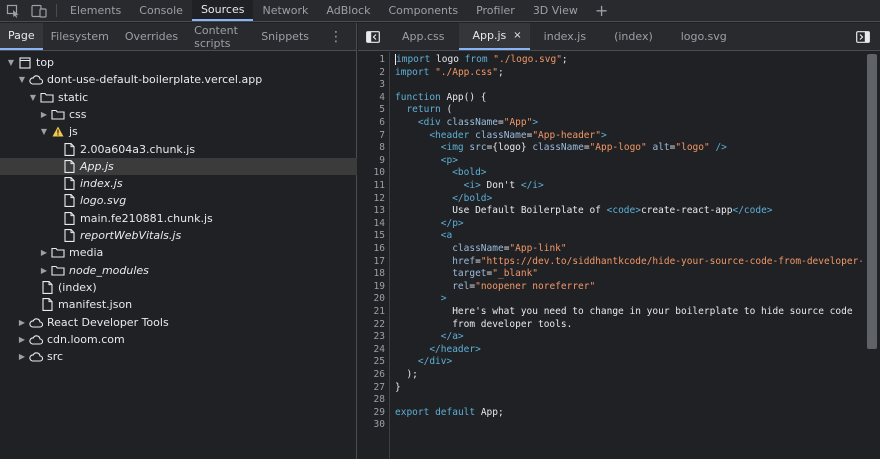 The width and height of the screenshot is (880, 459). I want to click on code-token: <p>, so click(449, 160).